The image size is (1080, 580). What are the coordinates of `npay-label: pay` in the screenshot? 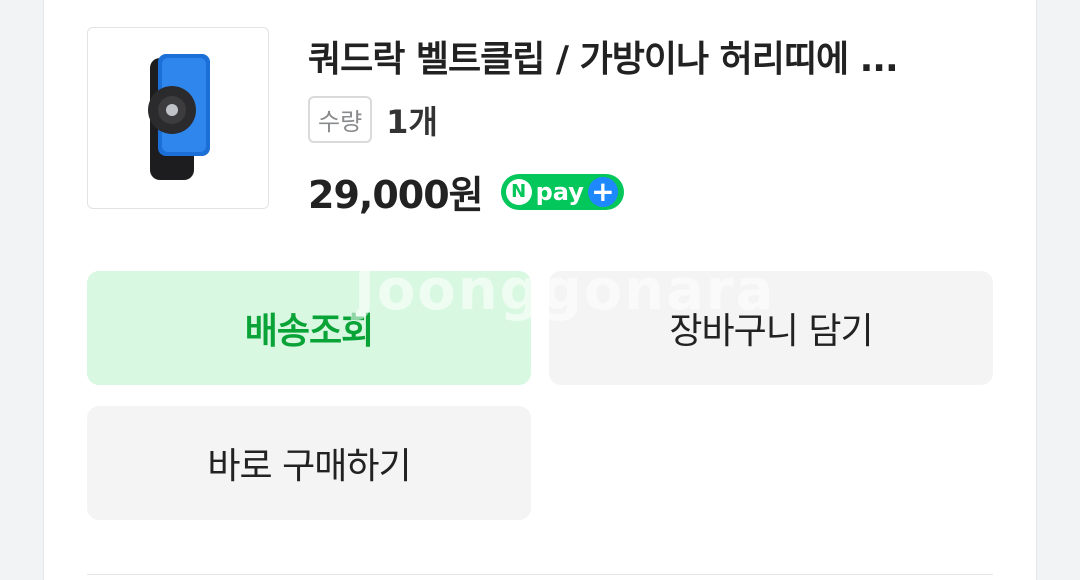 It's located at (559, 191).